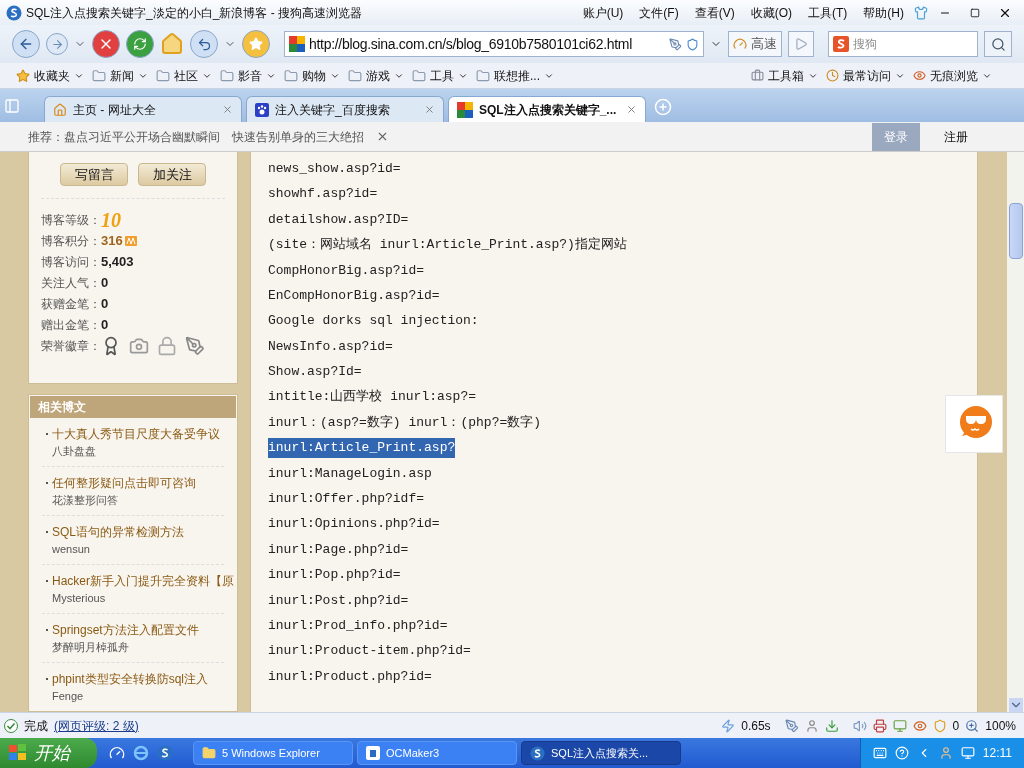 Image resolution: width=1024 pixels, height=768 pixels. Describe the element at coordinates (883, 12) in the screenshot. I see `menu-item: 帮助(H)` at that location.